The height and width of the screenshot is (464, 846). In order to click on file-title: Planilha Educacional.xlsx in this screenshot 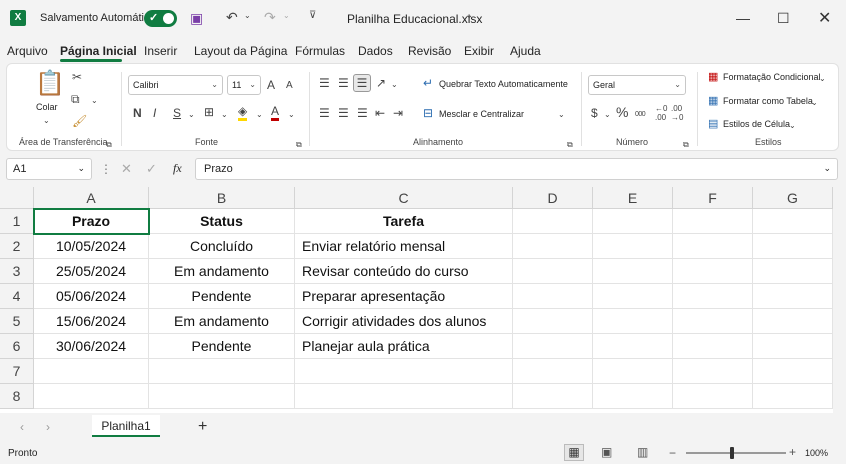, I will do `click(414, 19)`.